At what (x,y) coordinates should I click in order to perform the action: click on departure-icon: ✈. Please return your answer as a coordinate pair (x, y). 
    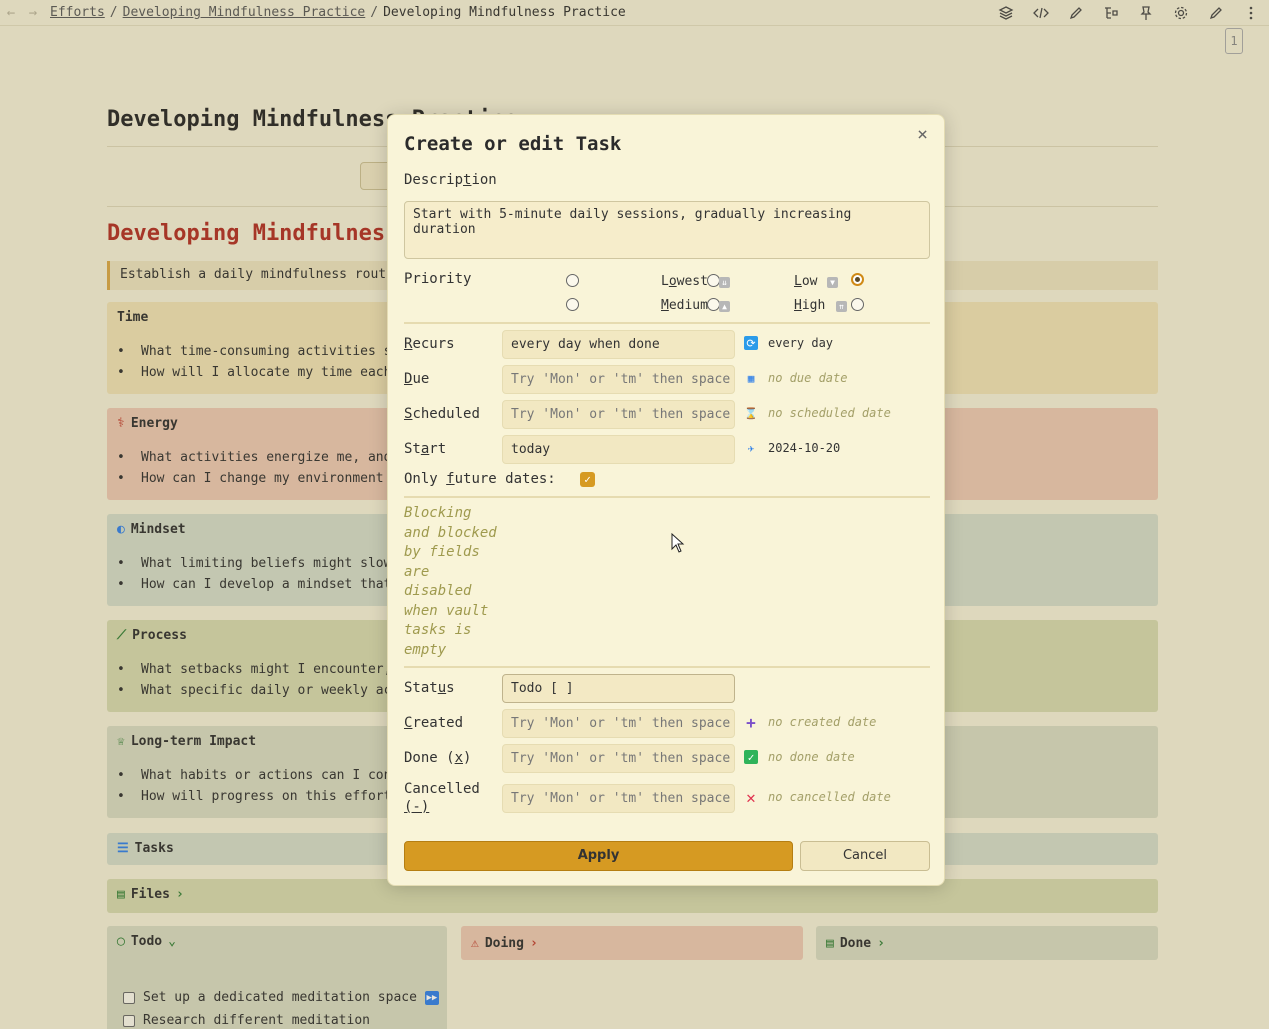
    Looking at the image, I should click on (751, 448).